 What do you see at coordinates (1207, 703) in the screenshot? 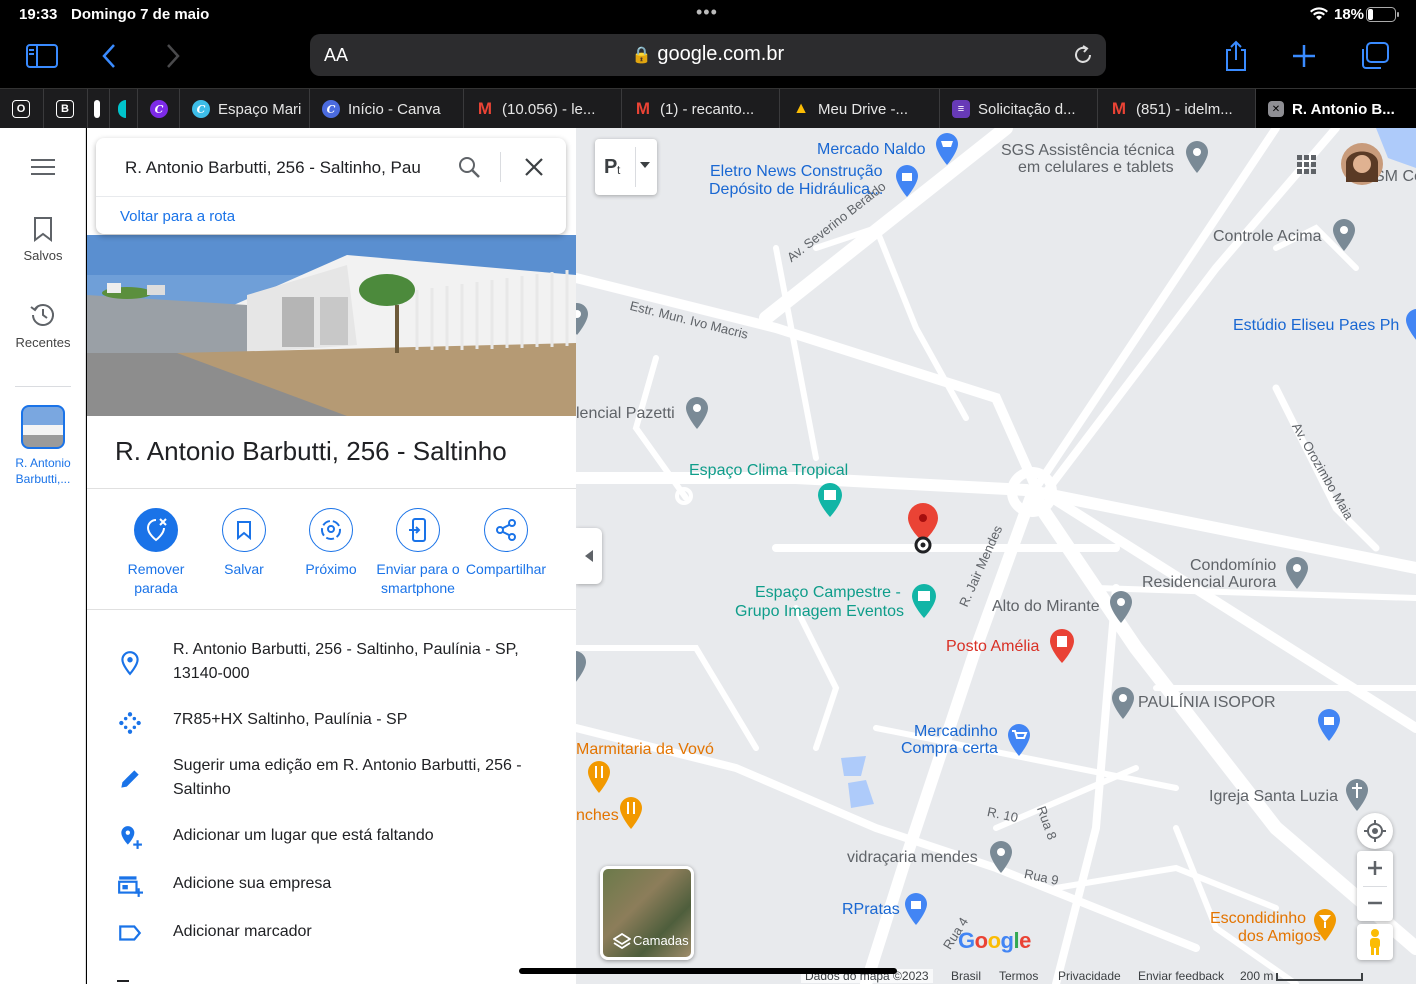
I see `map-label-paulinia-isopor: PAULÍNIA ISOPOR` at bounding box center [1207, 703].